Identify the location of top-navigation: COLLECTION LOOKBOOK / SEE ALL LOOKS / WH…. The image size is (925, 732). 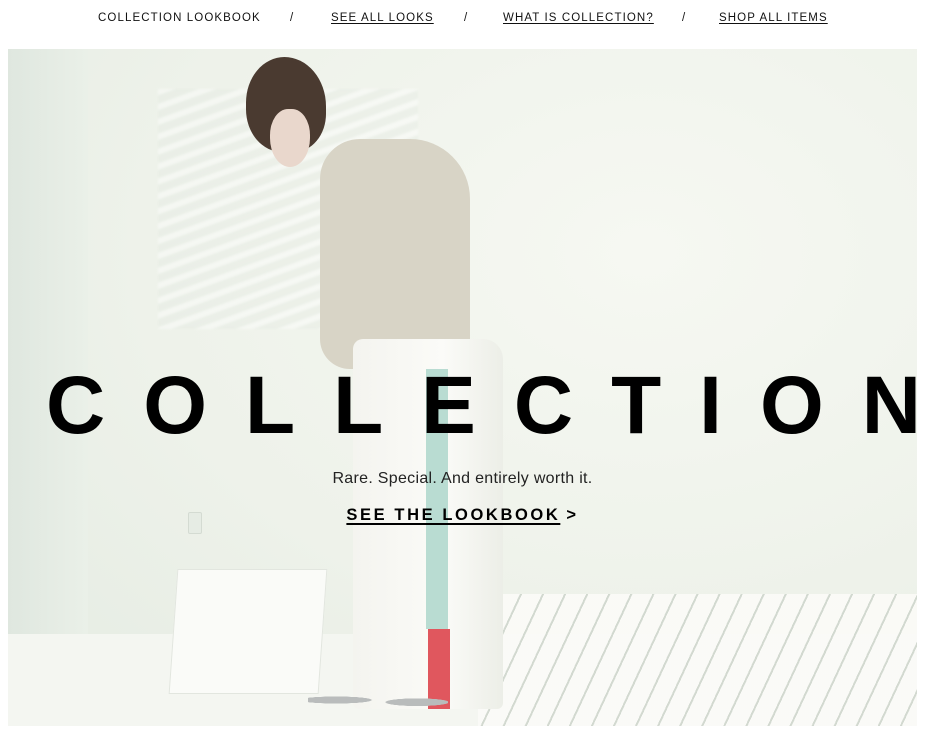
(462, 20).